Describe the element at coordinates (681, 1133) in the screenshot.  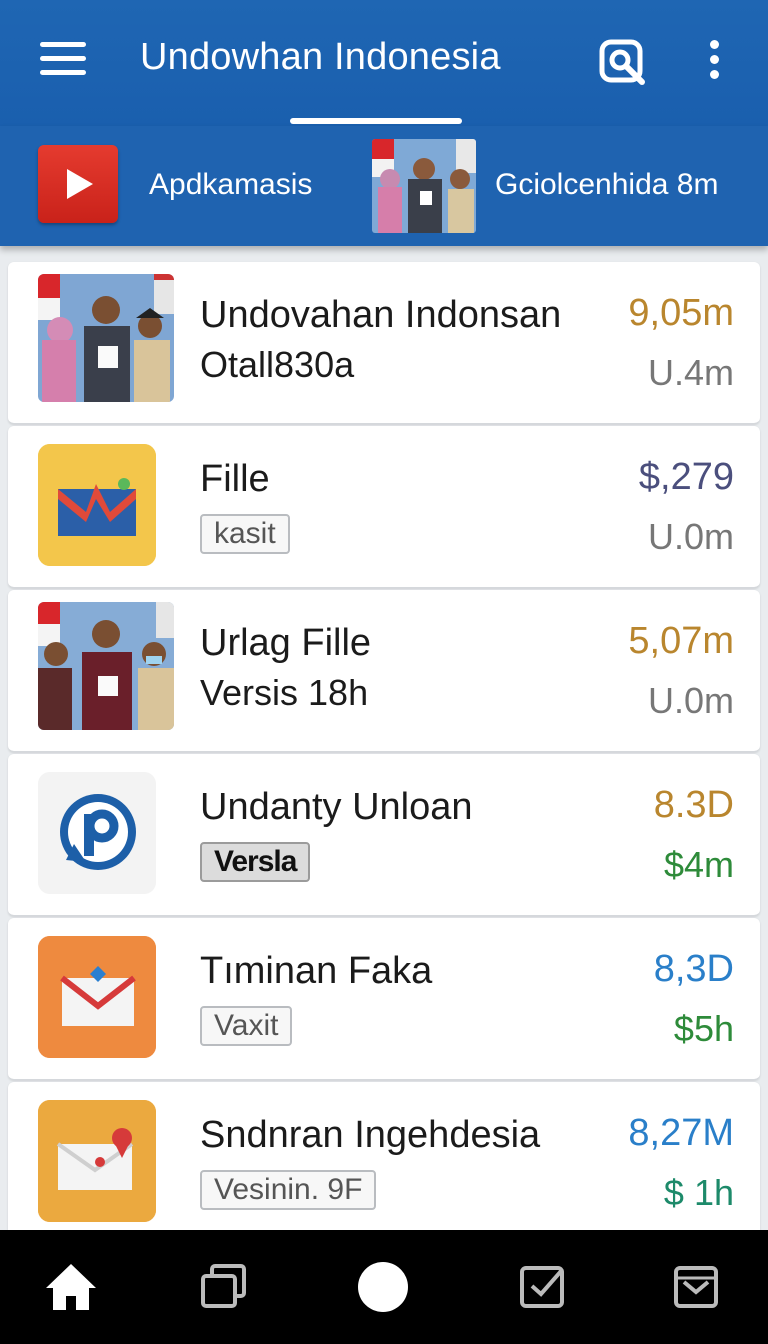
I see `item-value: 8,27M` at that location.